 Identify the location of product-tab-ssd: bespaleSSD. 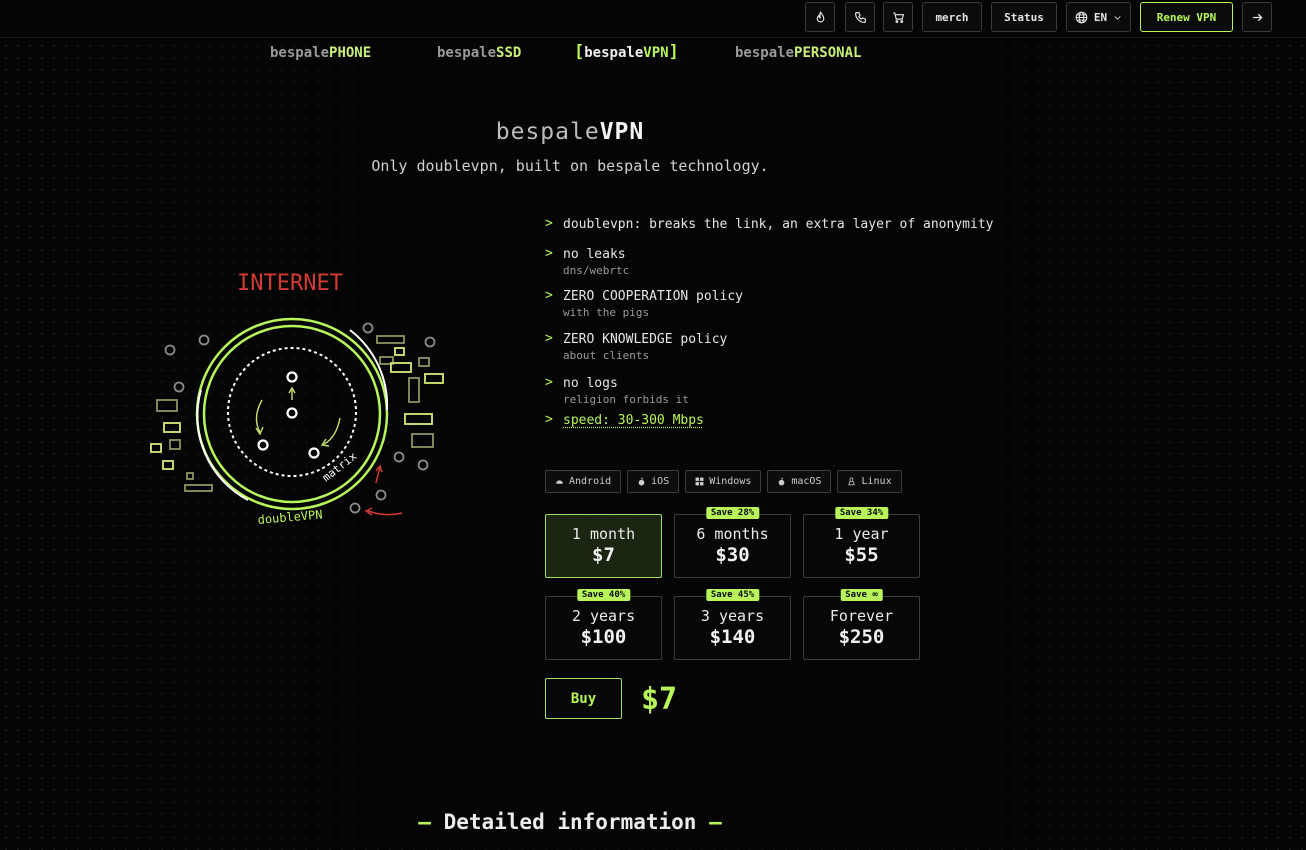
(479, 53).